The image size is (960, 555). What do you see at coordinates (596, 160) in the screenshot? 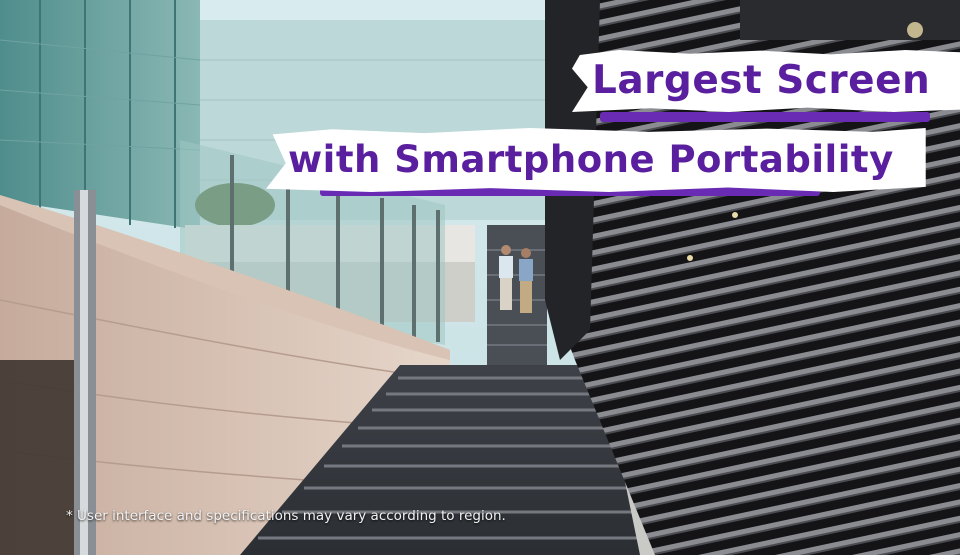
I see `headline-line-2: with Smartphone Portability` at bounding box center [596, 160].